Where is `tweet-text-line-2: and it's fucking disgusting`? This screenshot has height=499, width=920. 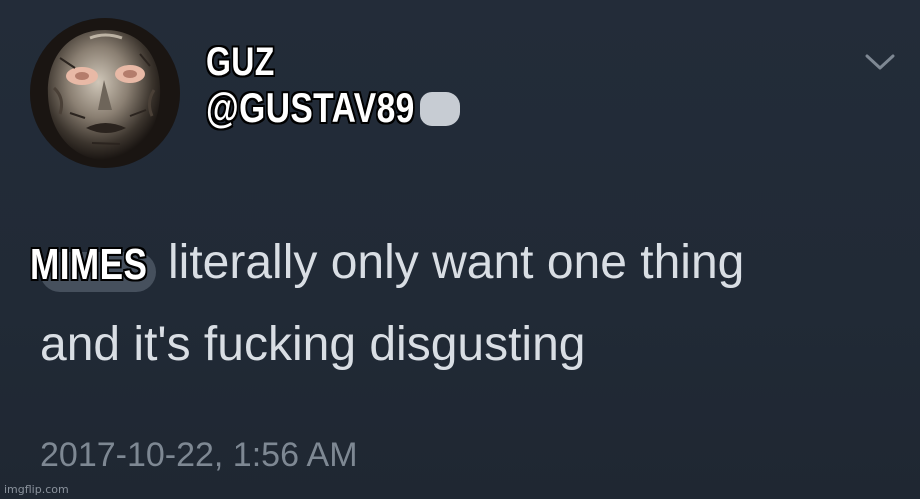 tweet-text-line-2: and it's fucking disgusting is located at coordinates (313, 344).